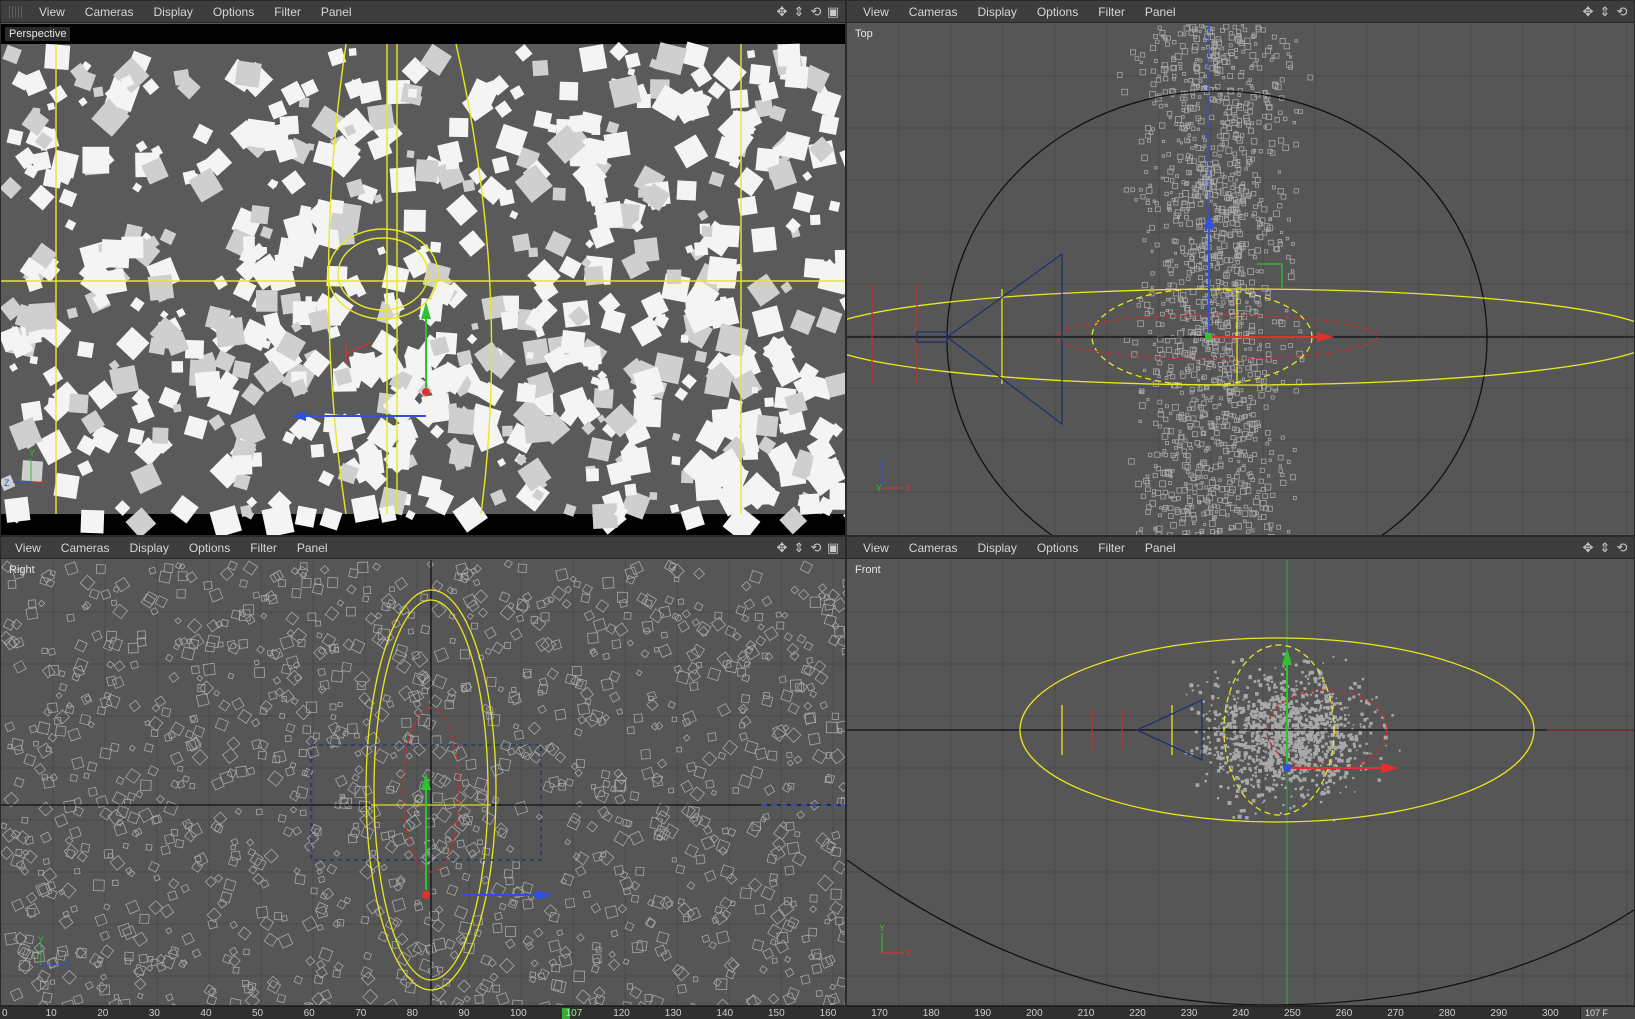 The width and height of the screenshot is (1635, 1019). Describe the element at coordinates (1292, 737) in the screenshot. I see `particle-cloud` at that location.